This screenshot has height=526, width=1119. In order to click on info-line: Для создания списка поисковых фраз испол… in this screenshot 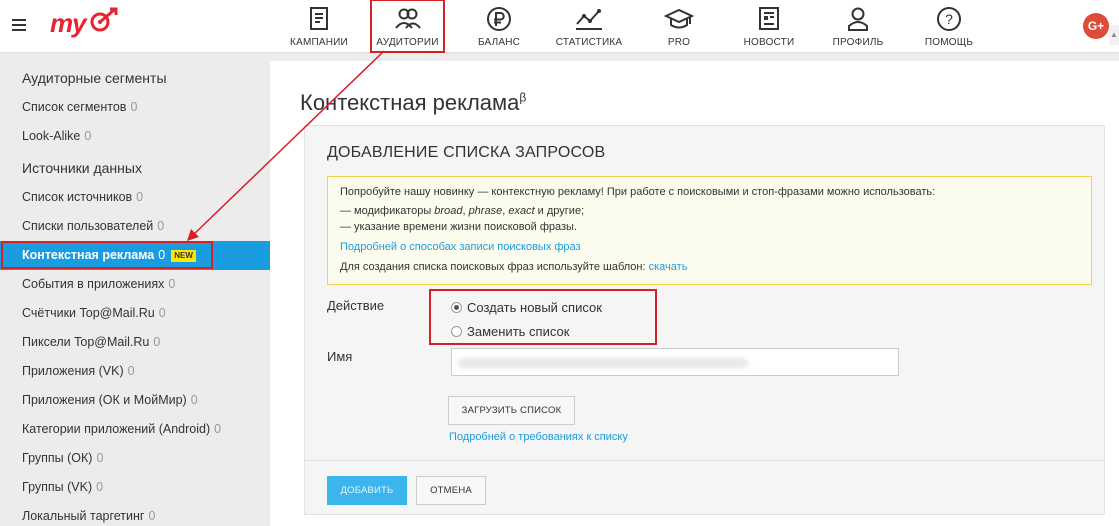, I will do `click(709, 267)`.